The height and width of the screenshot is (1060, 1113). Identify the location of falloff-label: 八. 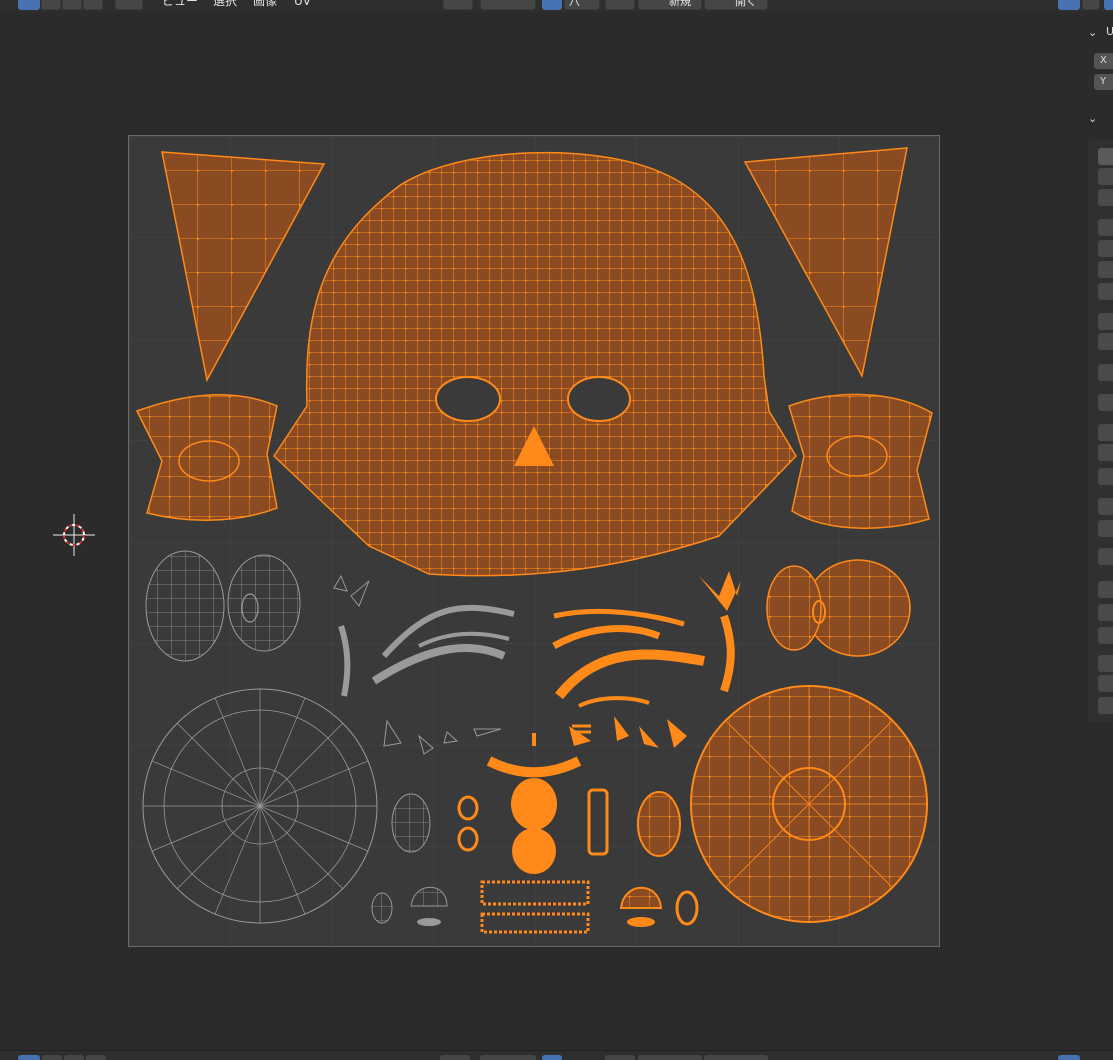
(574, 4).